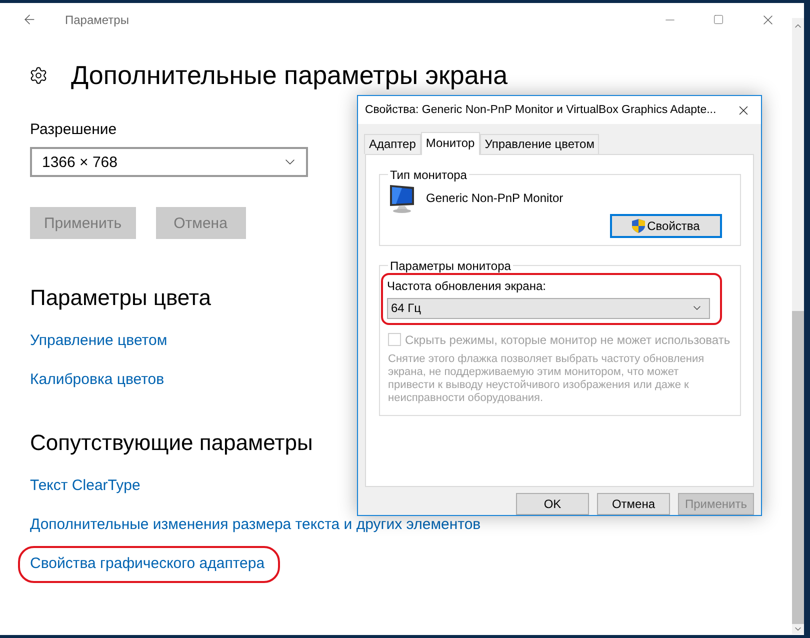 This screenshot has width=810, height=638. I want to click on refresh-rate-label: Частота обновления экрана:, so click(467, 285).